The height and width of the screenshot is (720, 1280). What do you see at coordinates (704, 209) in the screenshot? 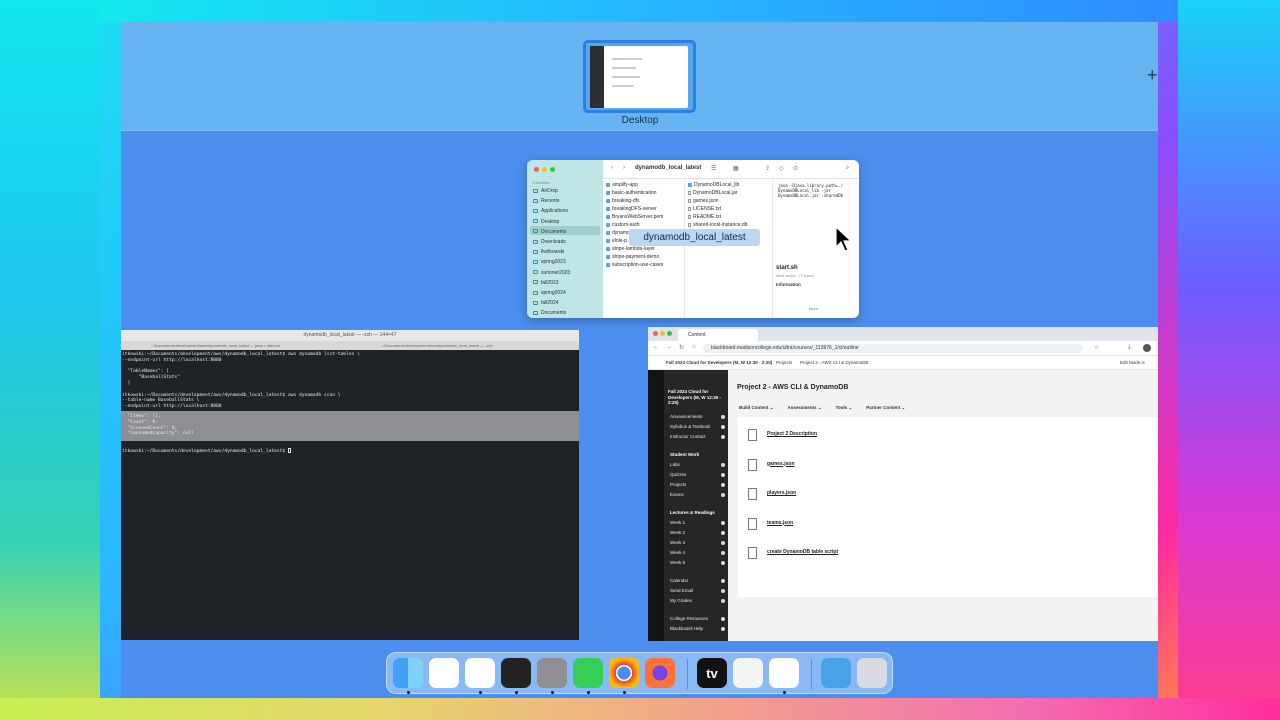
I see `file-list-item: LICENSE.txt` at bounding box center [704, 209].